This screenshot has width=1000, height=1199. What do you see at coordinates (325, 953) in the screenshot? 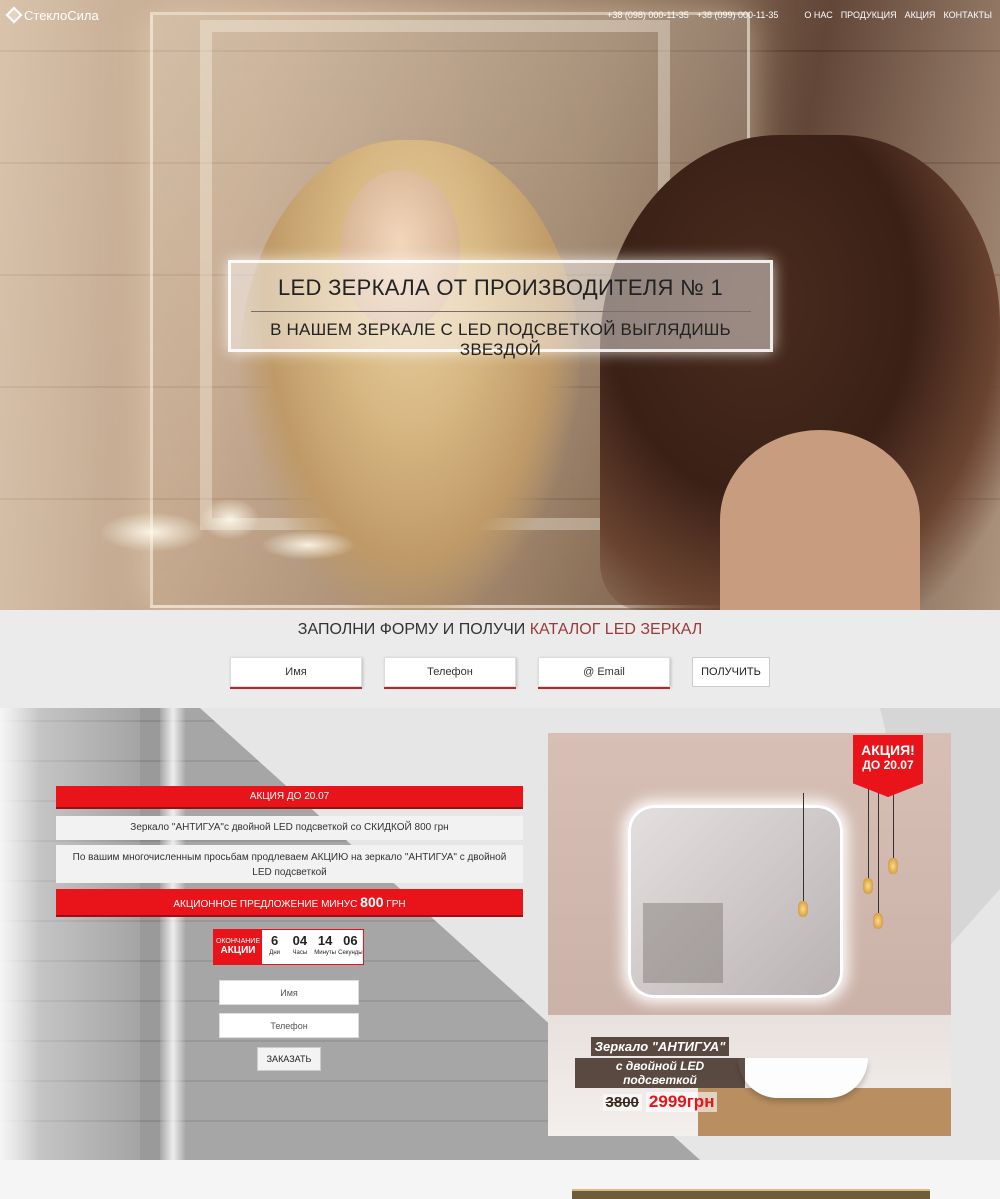
I see `countdown-minutes-unit: Минуты` at bounding box center [325, 953].